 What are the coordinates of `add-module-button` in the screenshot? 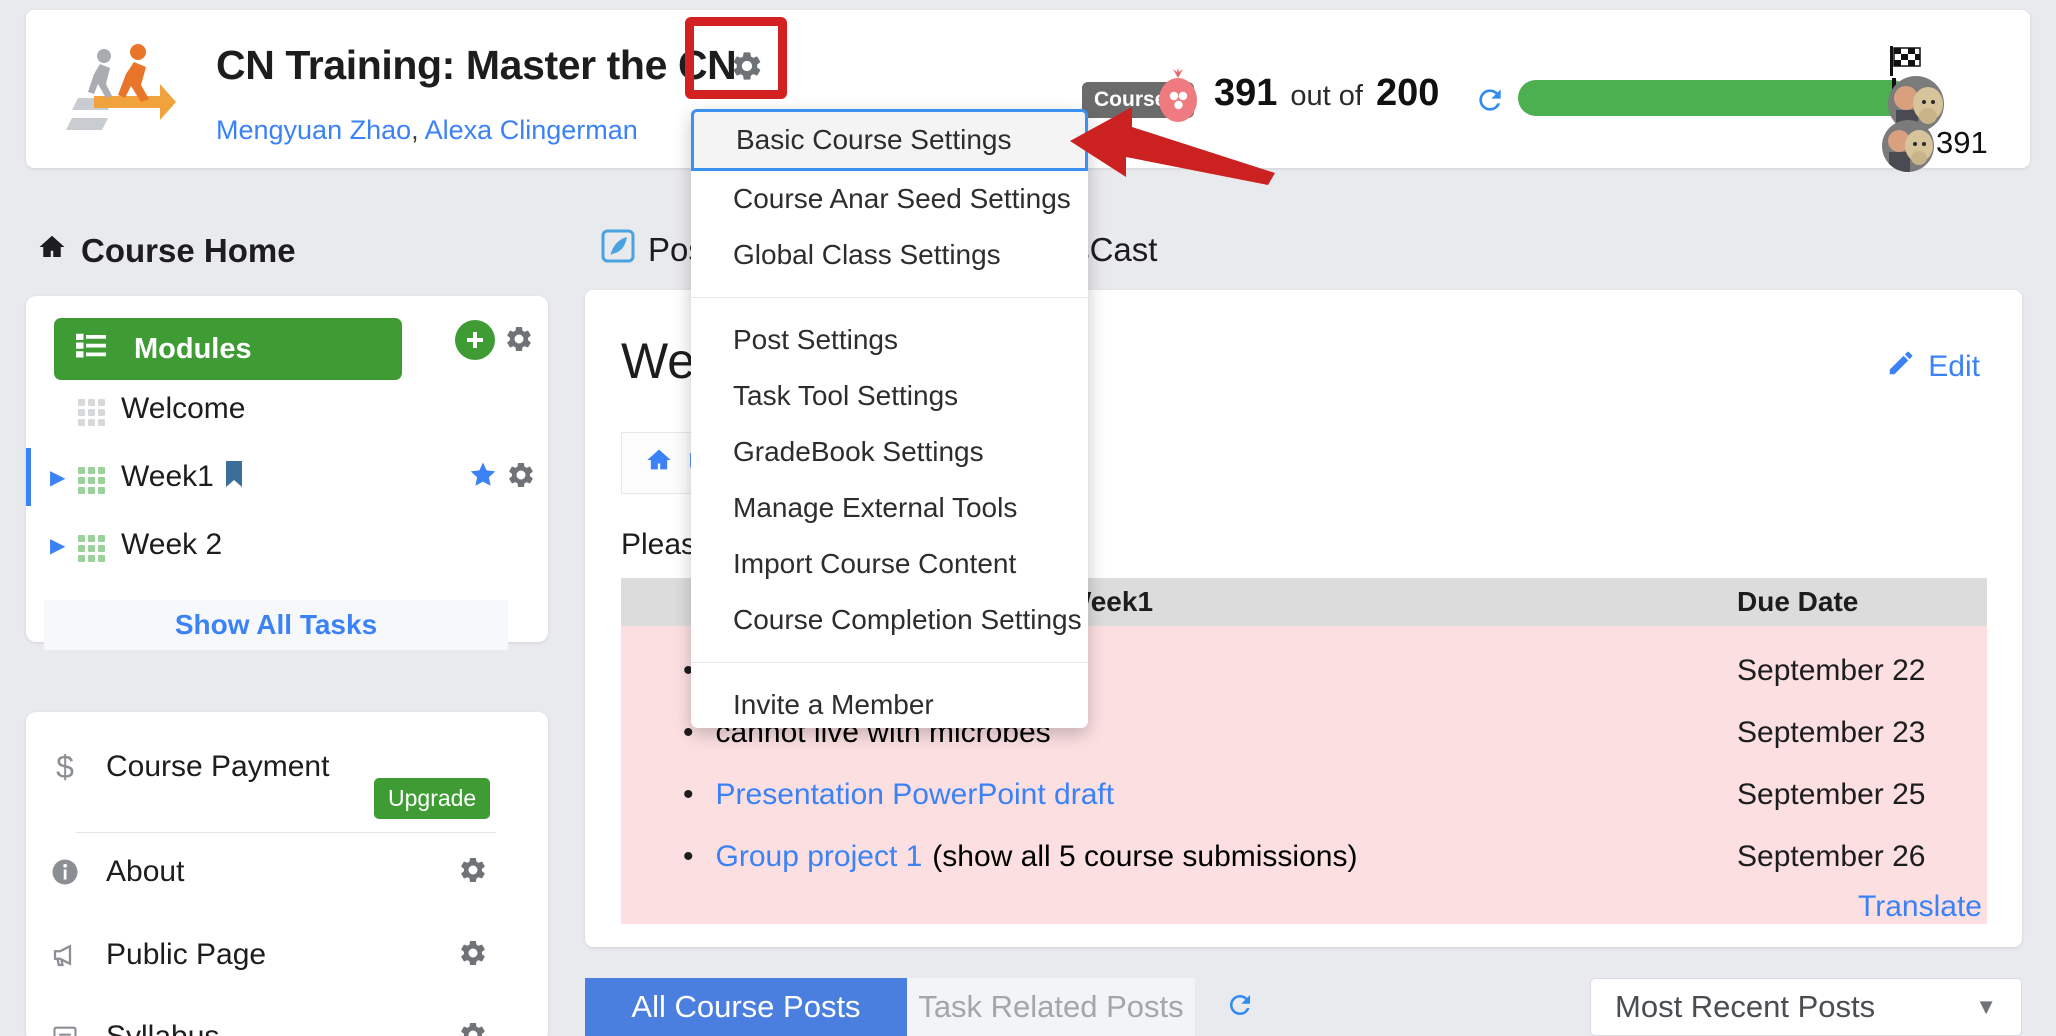 It's located at (475, 340).